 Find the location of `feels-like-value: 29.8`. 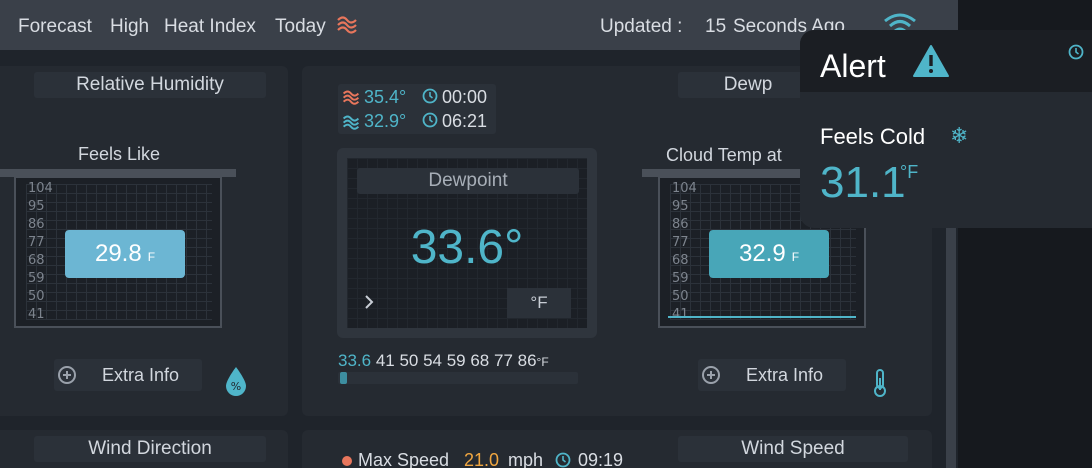

feels-like-value: 29.8 is located at coordinates (118, 253).